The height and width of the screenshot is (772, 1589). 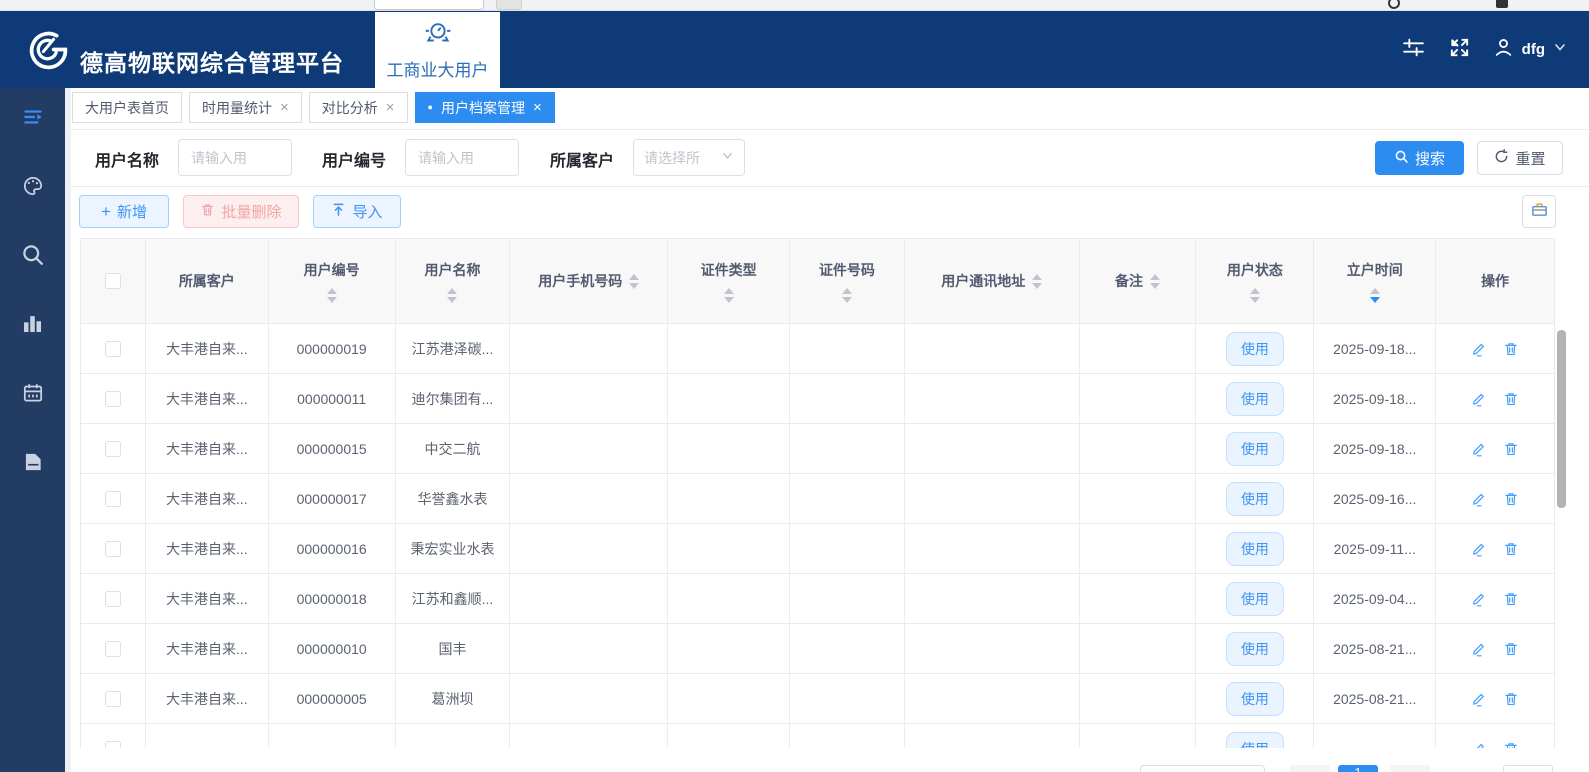 I want to click on sidebar-collapse-button, so click(x=32, y=119).